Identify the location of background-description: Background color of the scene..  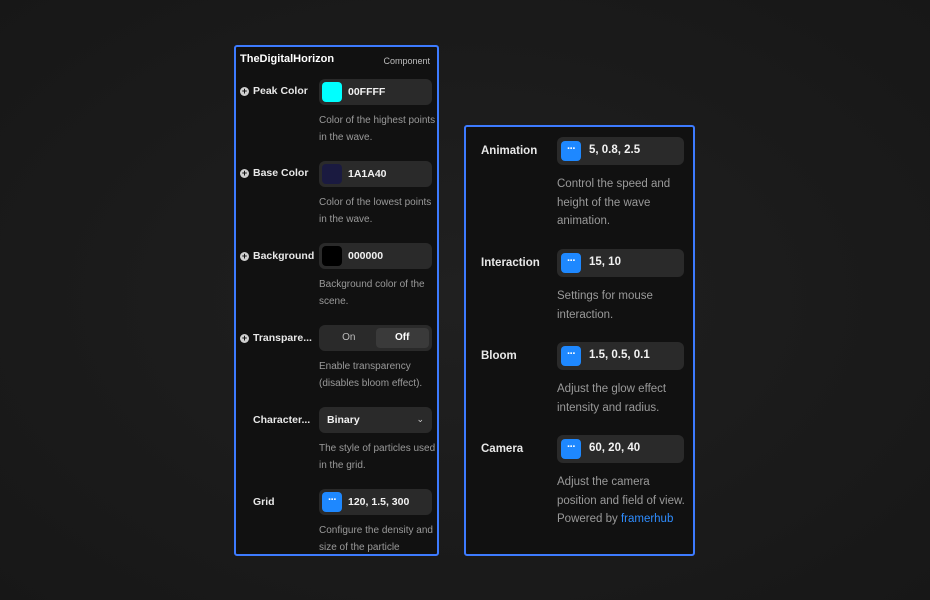
(372, 293).